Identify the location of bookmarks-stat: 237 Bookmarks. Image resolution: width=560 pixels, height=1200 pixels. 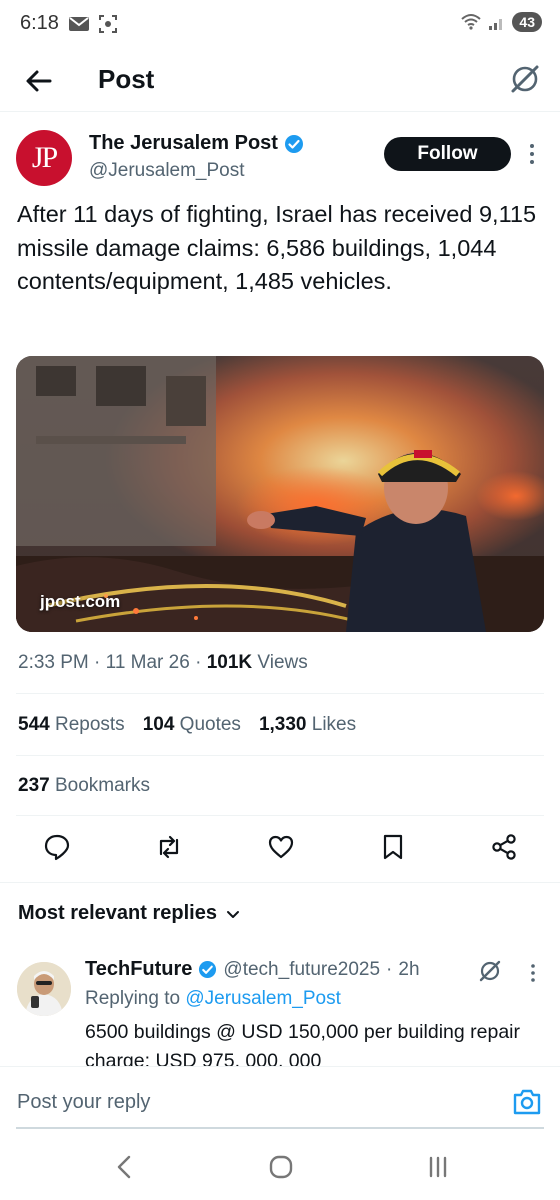
(84, 786).